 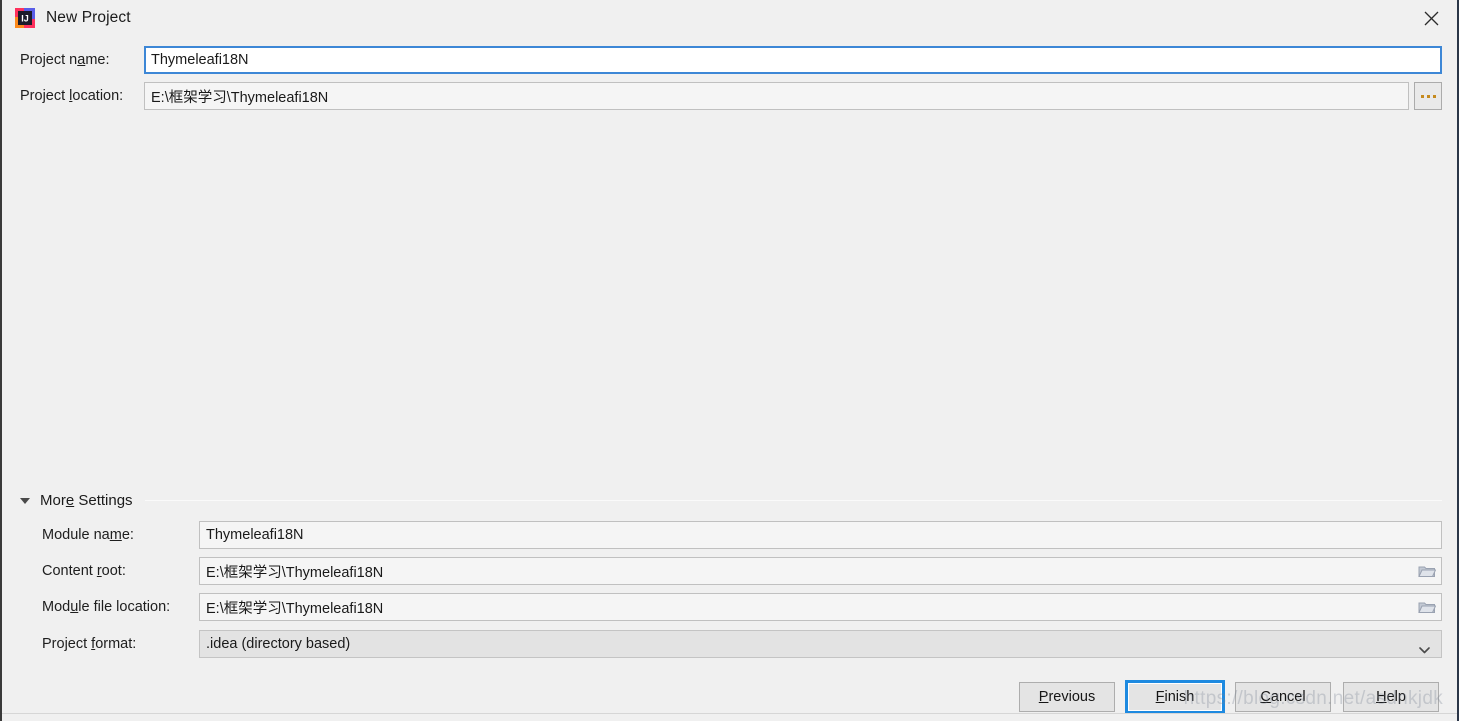 What do you see at coordinates (793, 60) in the screenshot?
I see `project-name-input: Thymeleafi18N` at bounding box center [793, 60].